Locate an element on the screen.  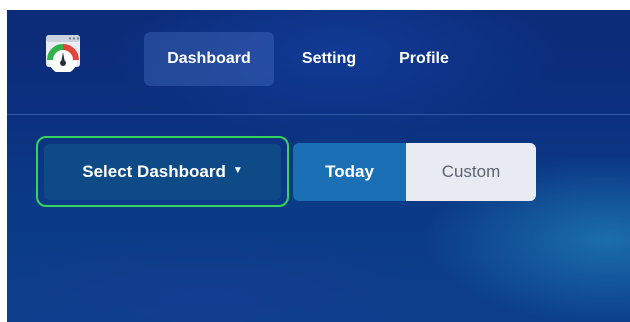
caret-down-icon: ▼ is located at coordinates (237, 170).